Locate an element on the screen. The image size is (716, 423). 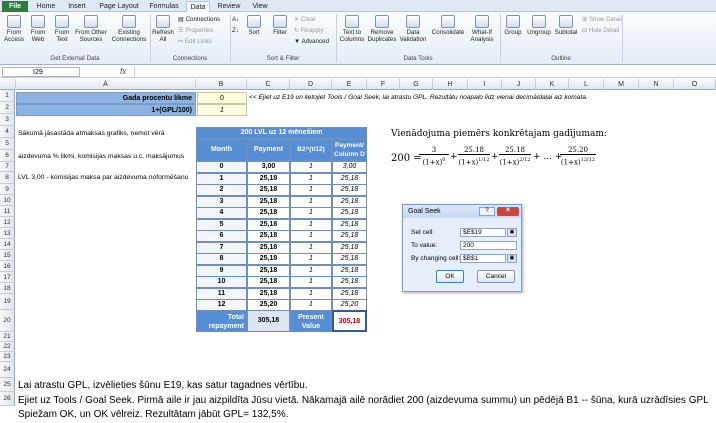
clear-button: ✕ Clear is located at coordinates (305, 19).